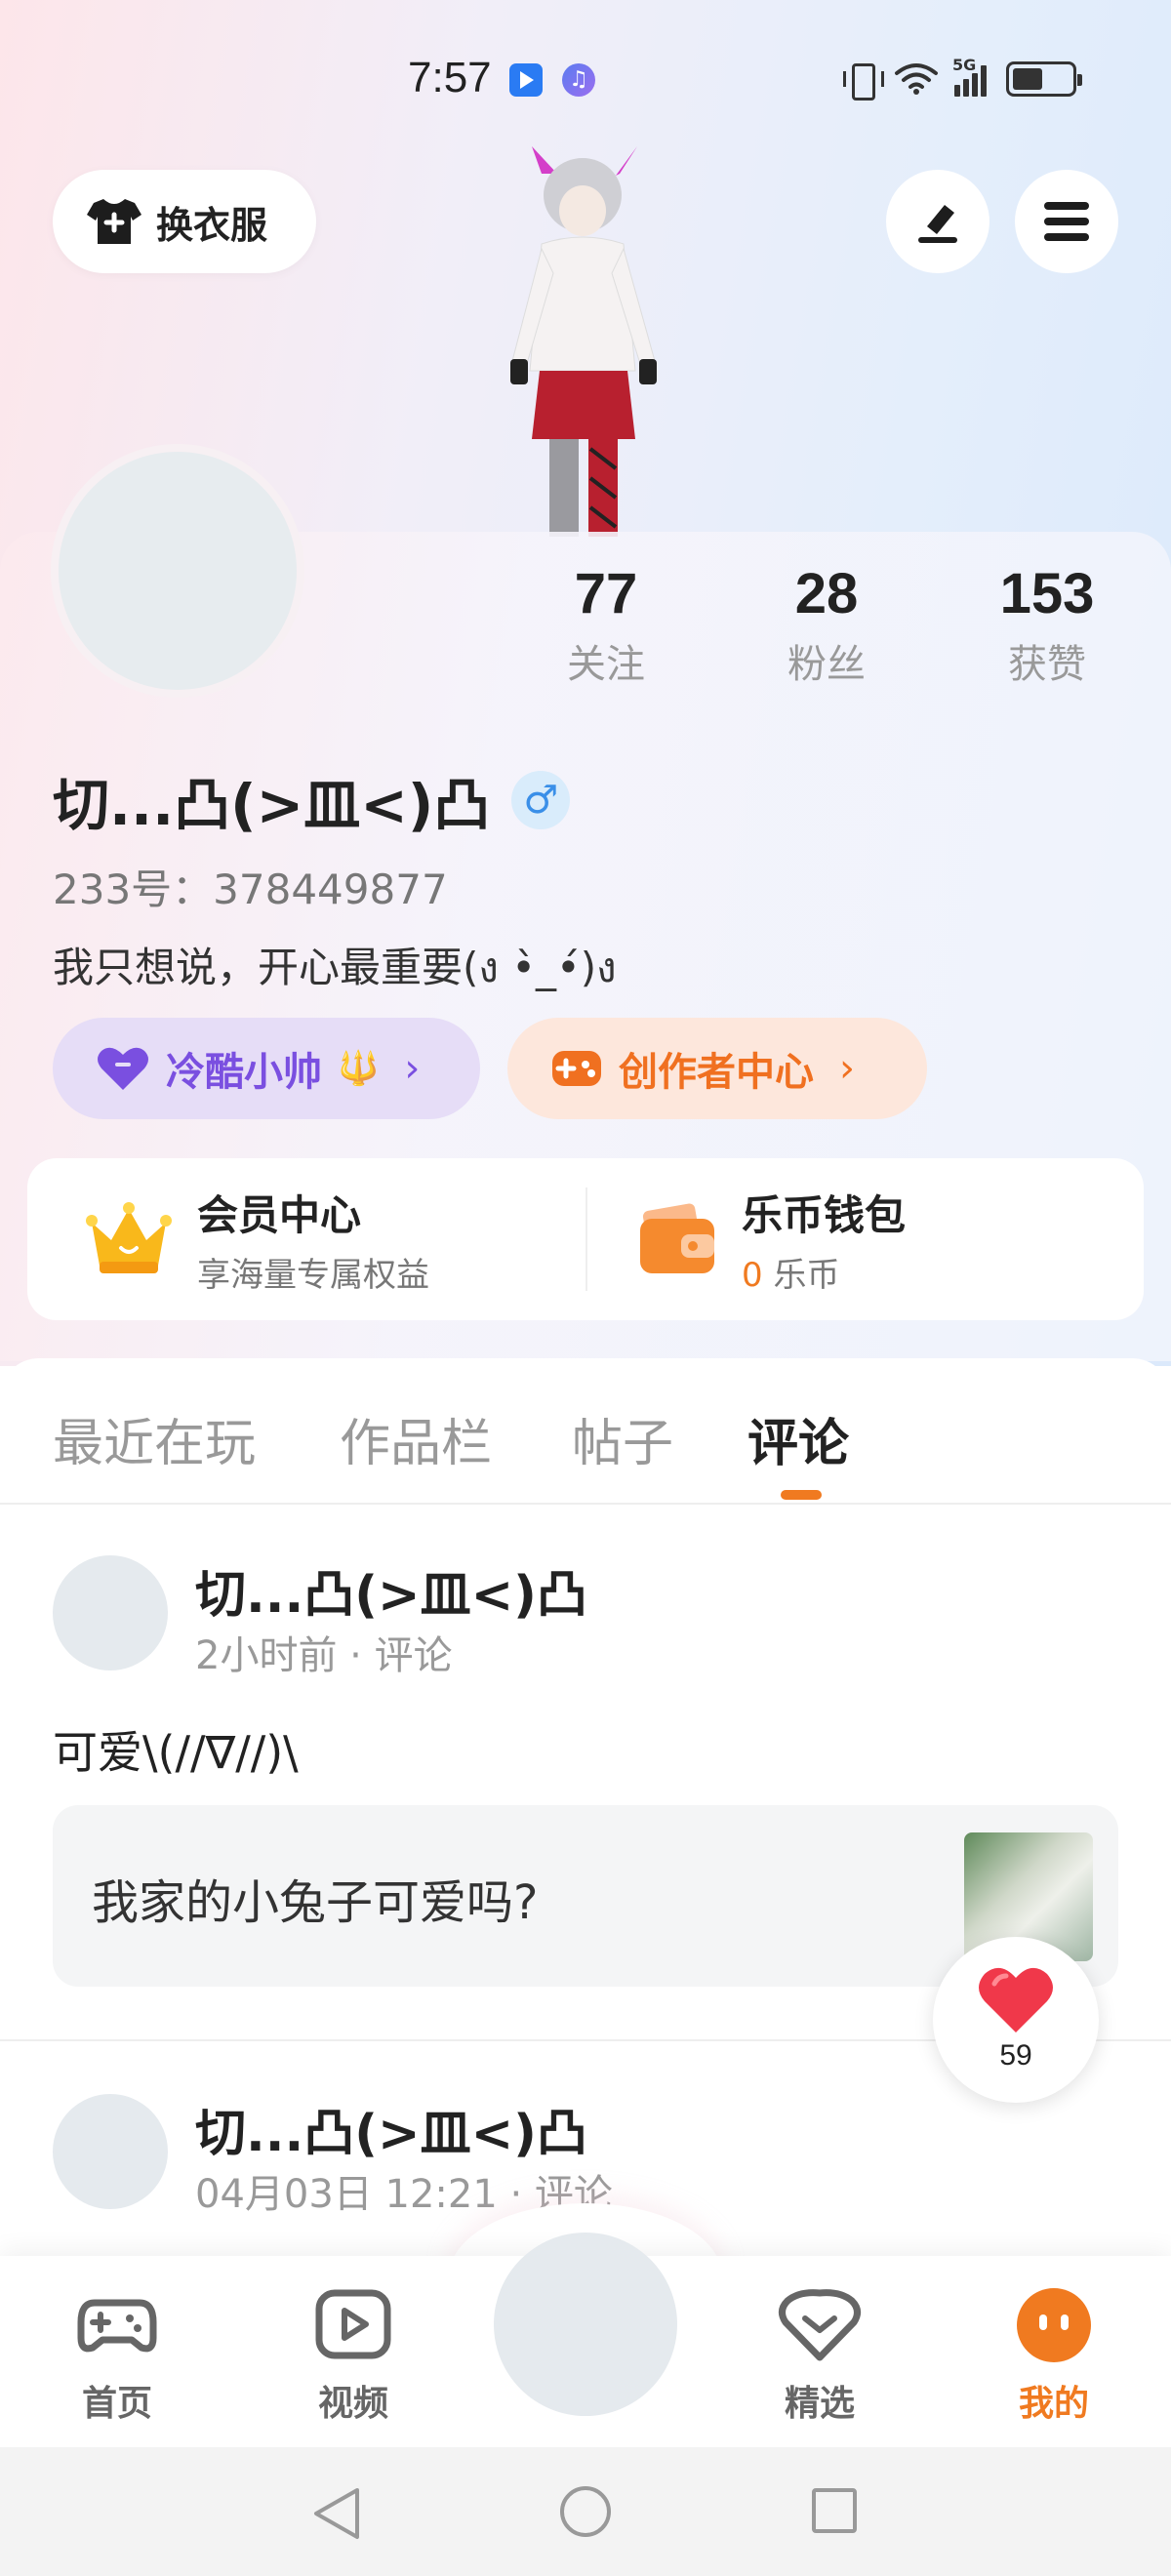  Describe the element at coordinates (416, 1438) in the screenshot. I see `tab-works: 作品栏` at that location.